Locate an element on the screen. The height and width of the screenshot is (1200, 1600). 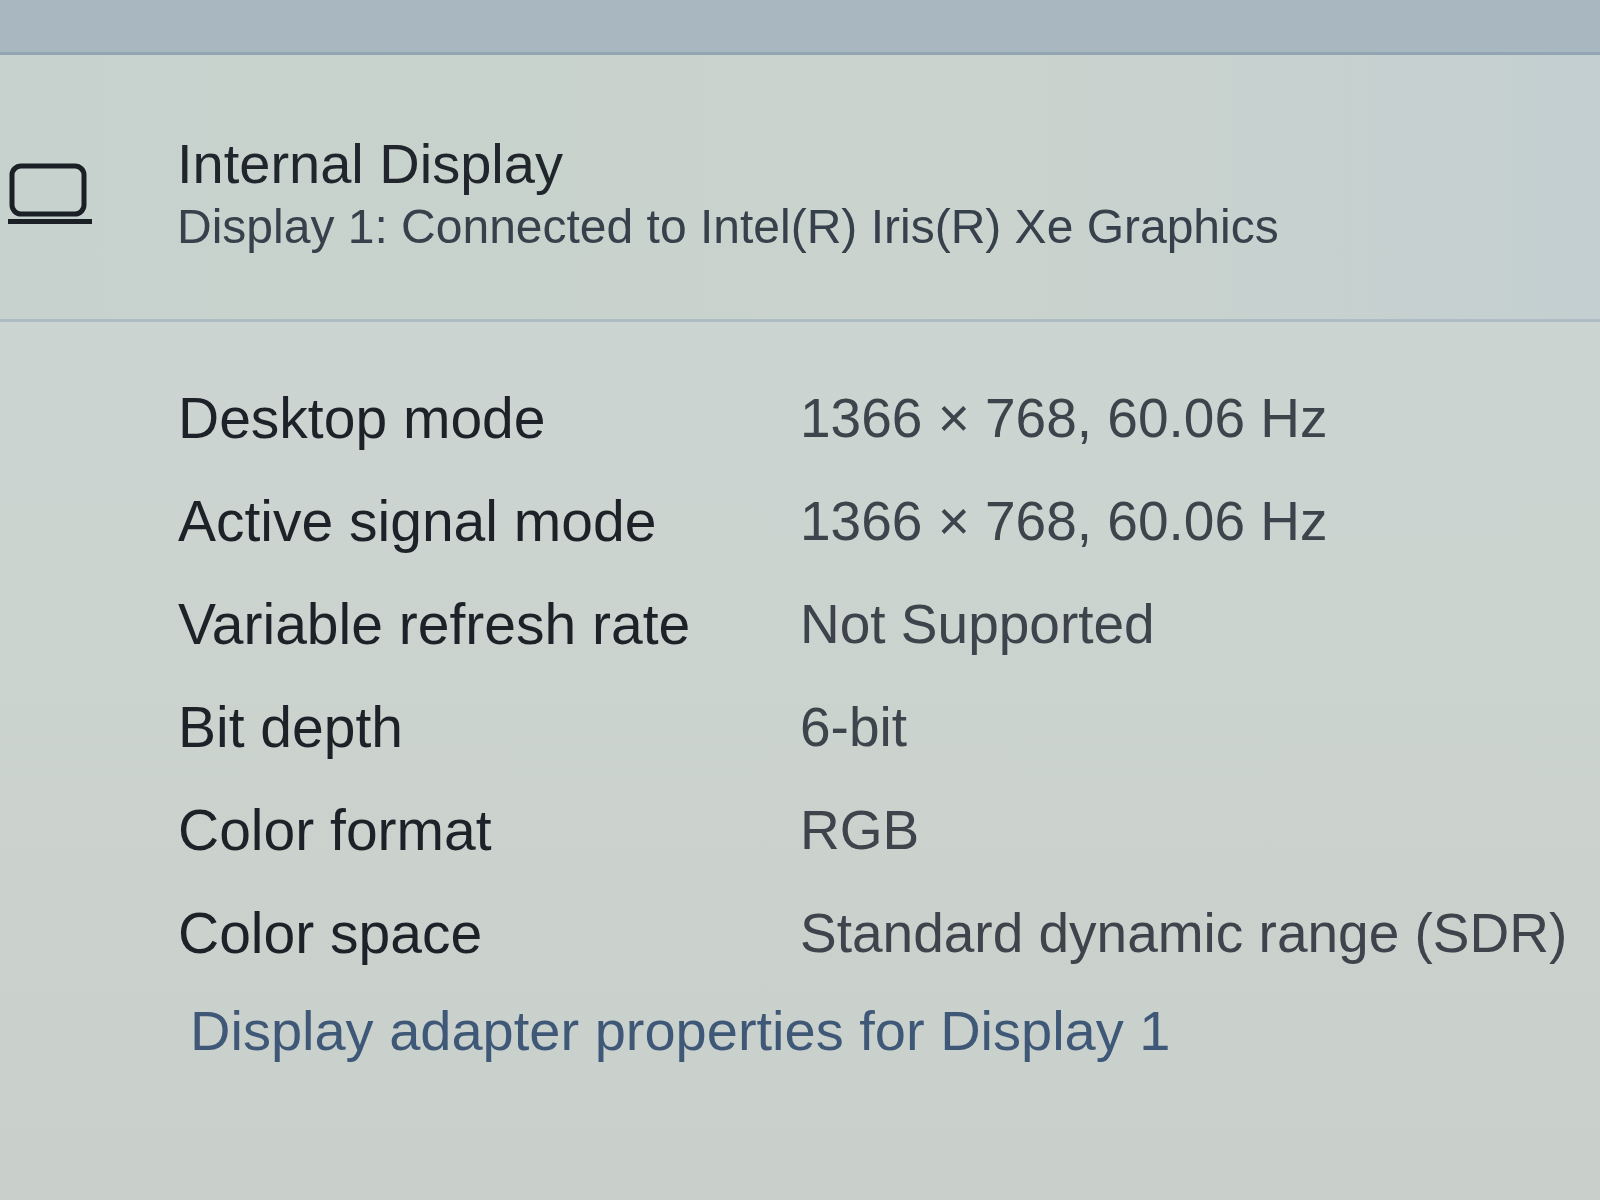
property-value: Not Supported is located at coordinates (977, 623).